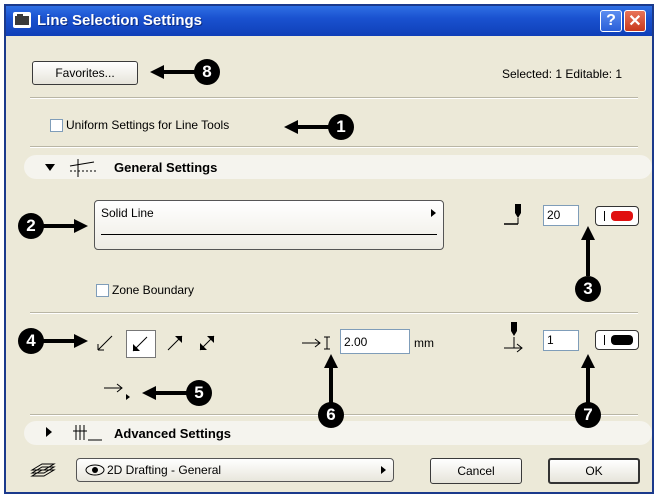 The image size is (659, 498). Describe the element at coordinates (562, 74) in the screenshot. I see `selection-status: Selected: 1 Editable: 1` at that location.